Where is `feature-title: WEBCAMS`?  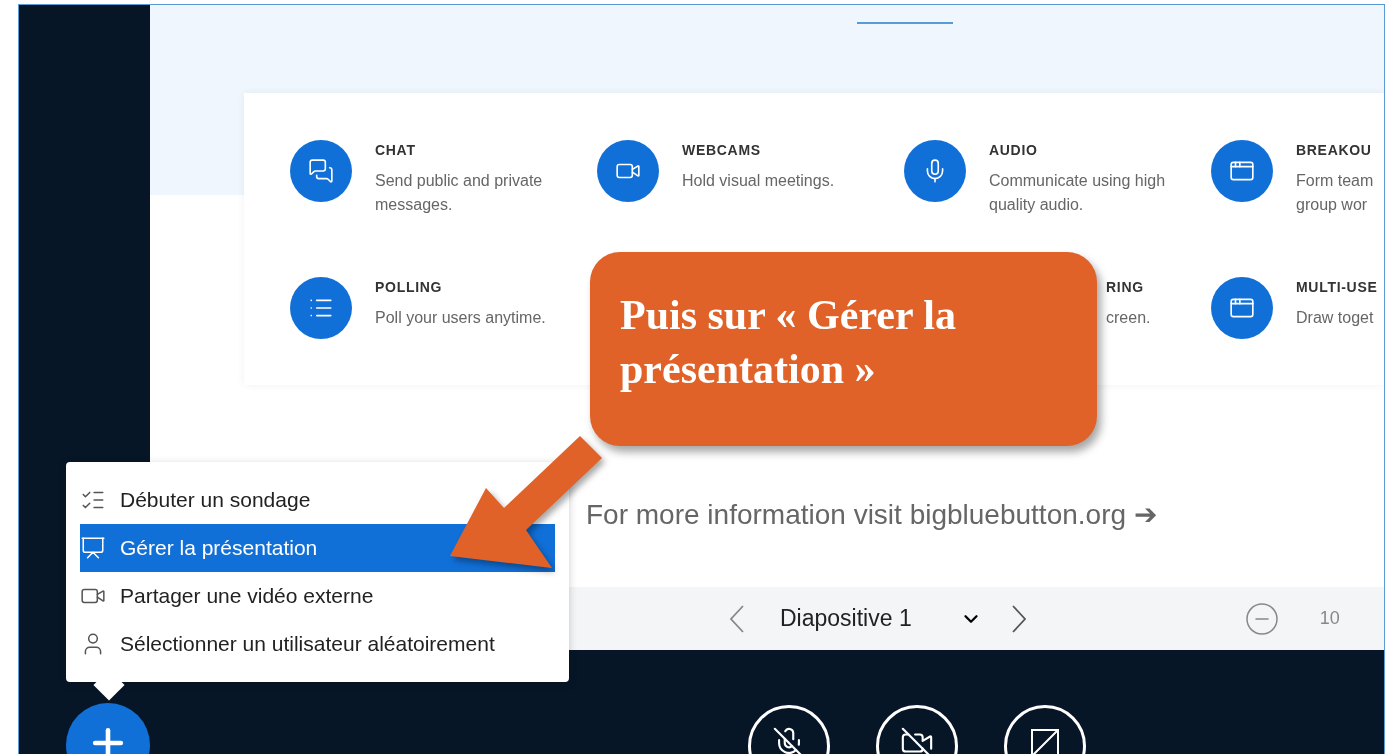 feature-title: WEBCAMS is located at coordinates (722, 150).